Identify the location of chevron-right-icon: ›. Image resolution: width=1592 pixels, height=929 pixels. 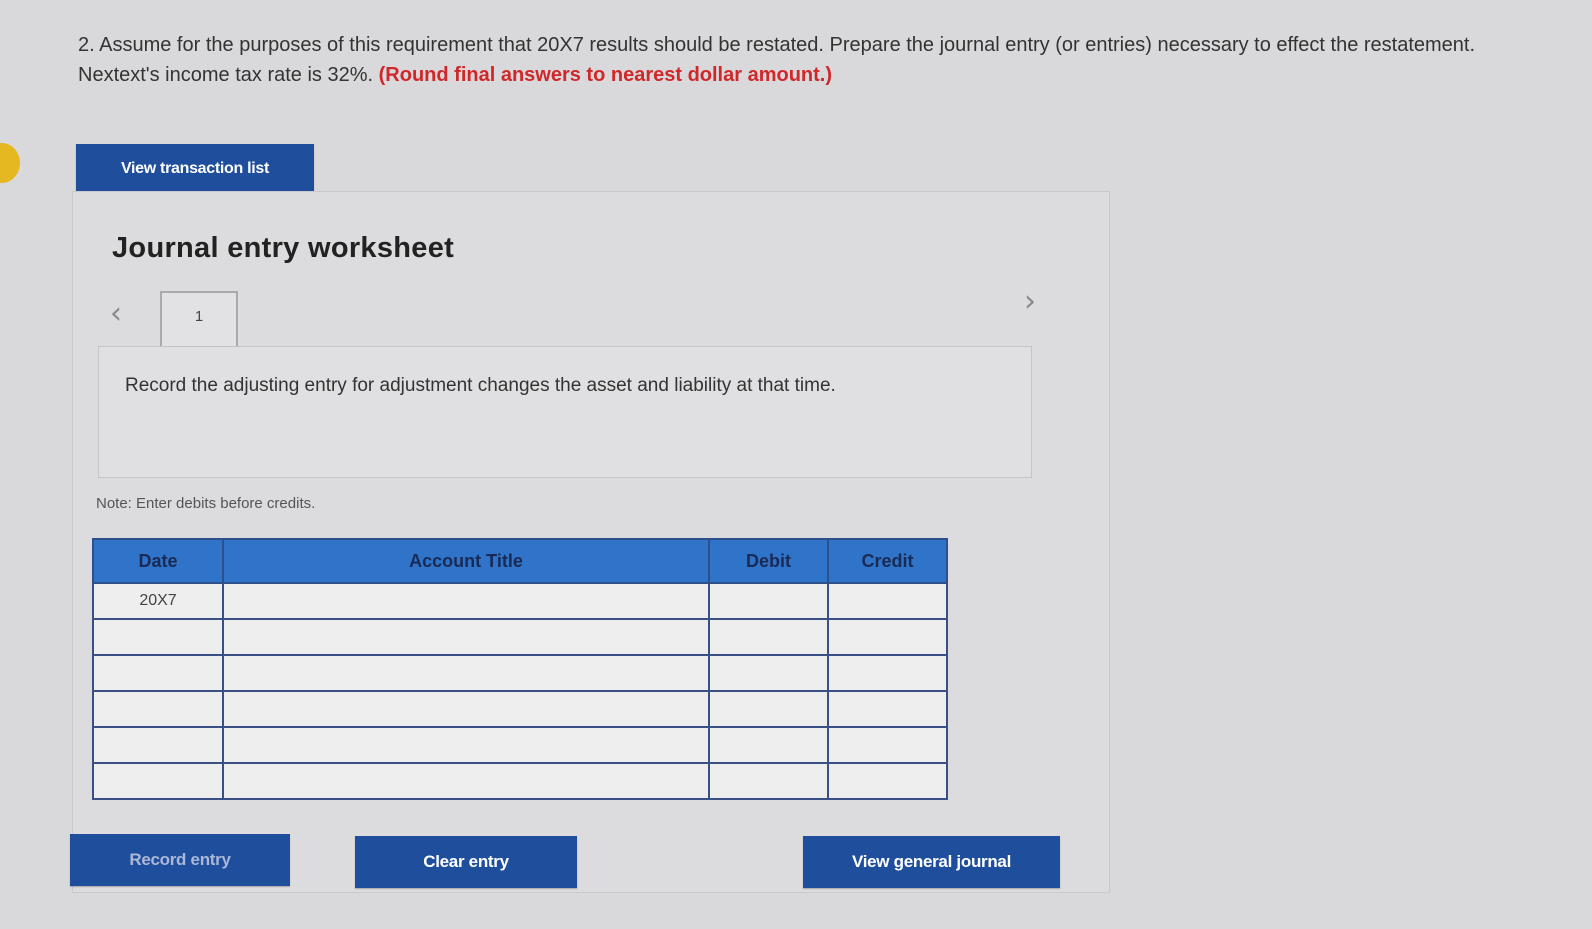
(1030, 301).